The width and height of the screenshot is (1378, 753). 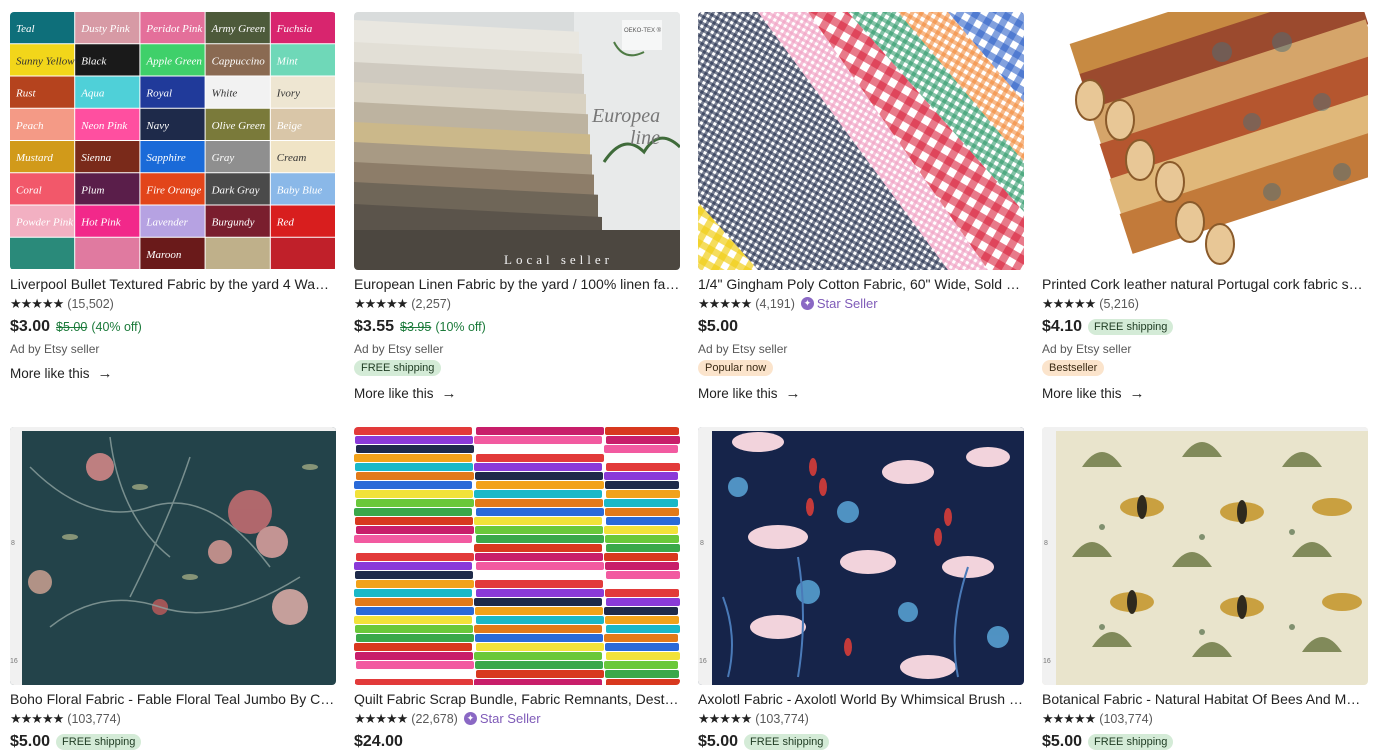 I want to click on color-swatch, so click(x=237, y=253).